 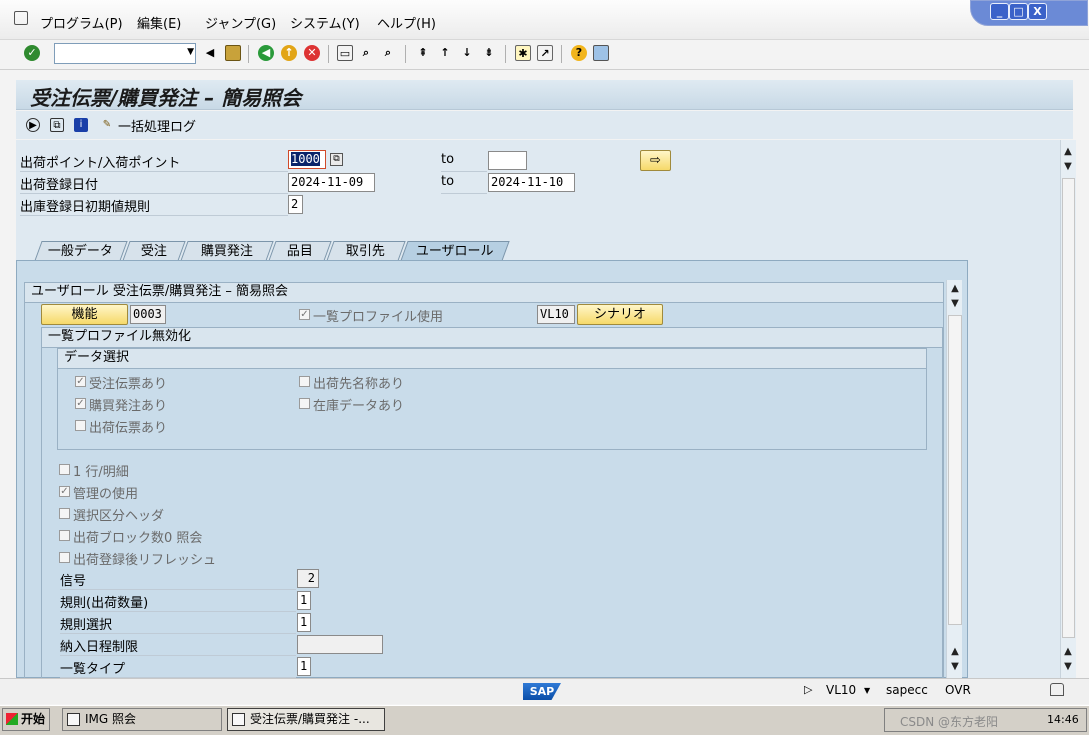 What do you see at coordinates (81, 125) in the screenshot?
I see `info-icon: i` at bounding box center [81, 125].